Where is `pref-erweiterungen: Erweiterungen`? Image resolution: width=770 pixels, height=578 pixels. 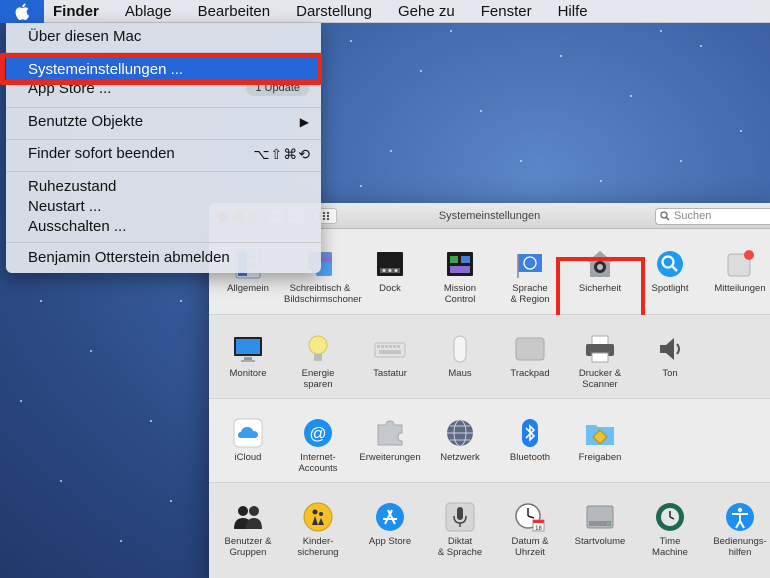 pref-erweiterungen: Erweiterungen is located at coordinates (390, 440).